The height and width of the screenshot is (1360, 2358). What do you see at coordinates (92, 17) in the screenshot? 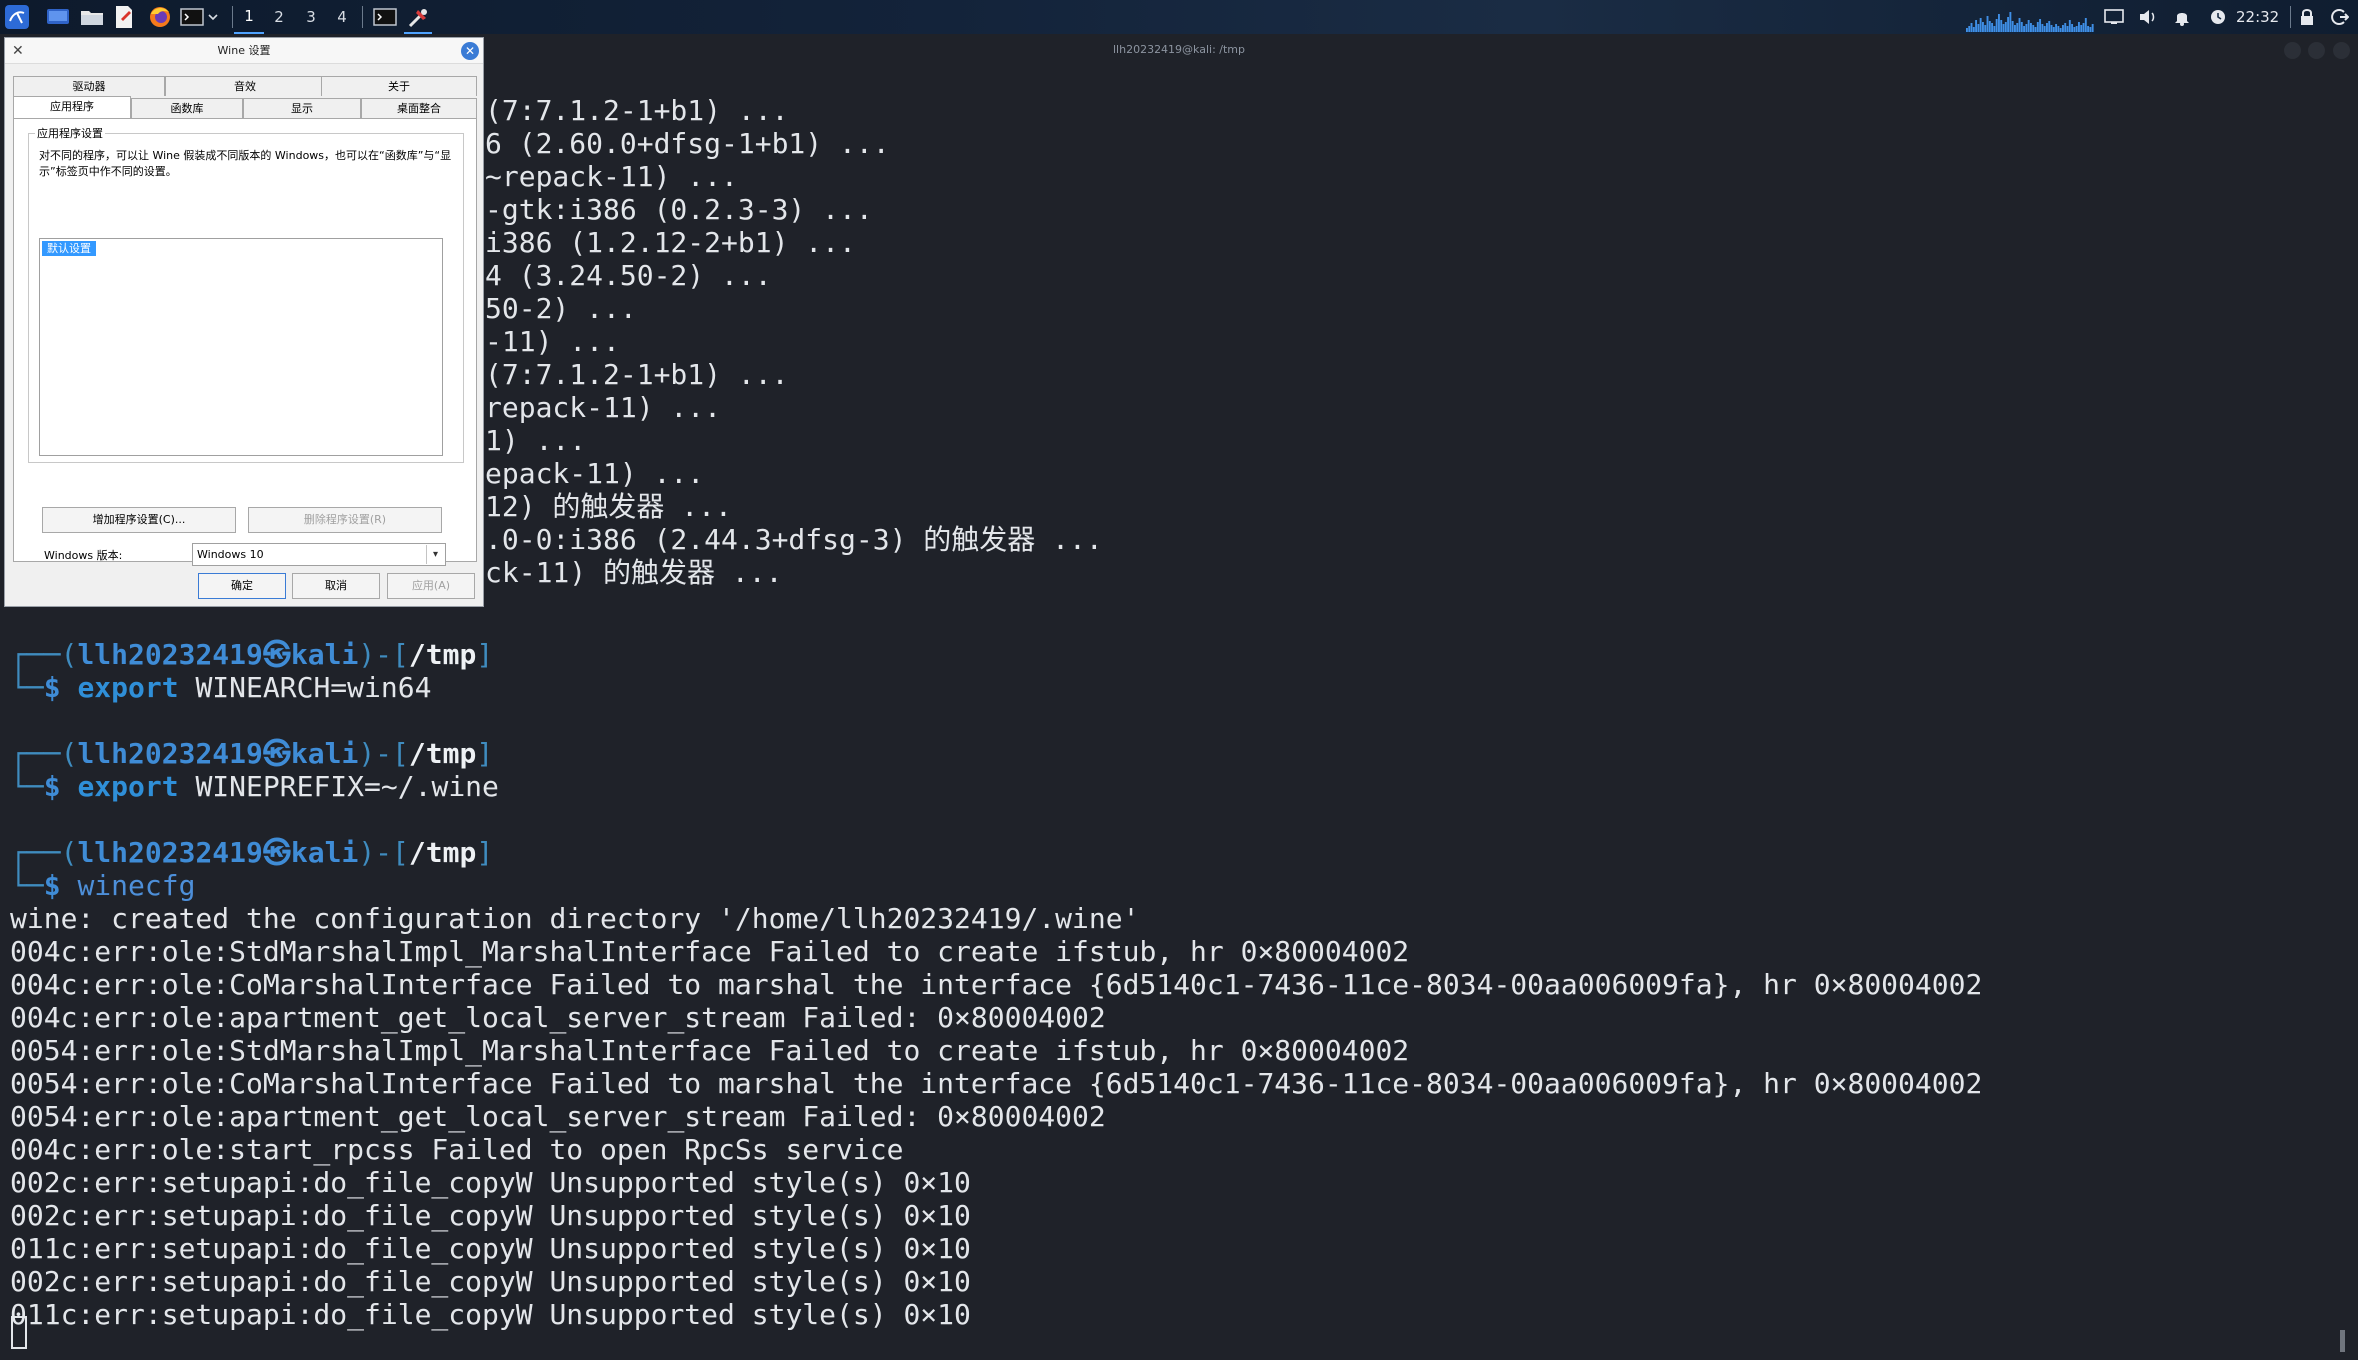
I see `file-manager-icon` at bounding box center [92, 17].